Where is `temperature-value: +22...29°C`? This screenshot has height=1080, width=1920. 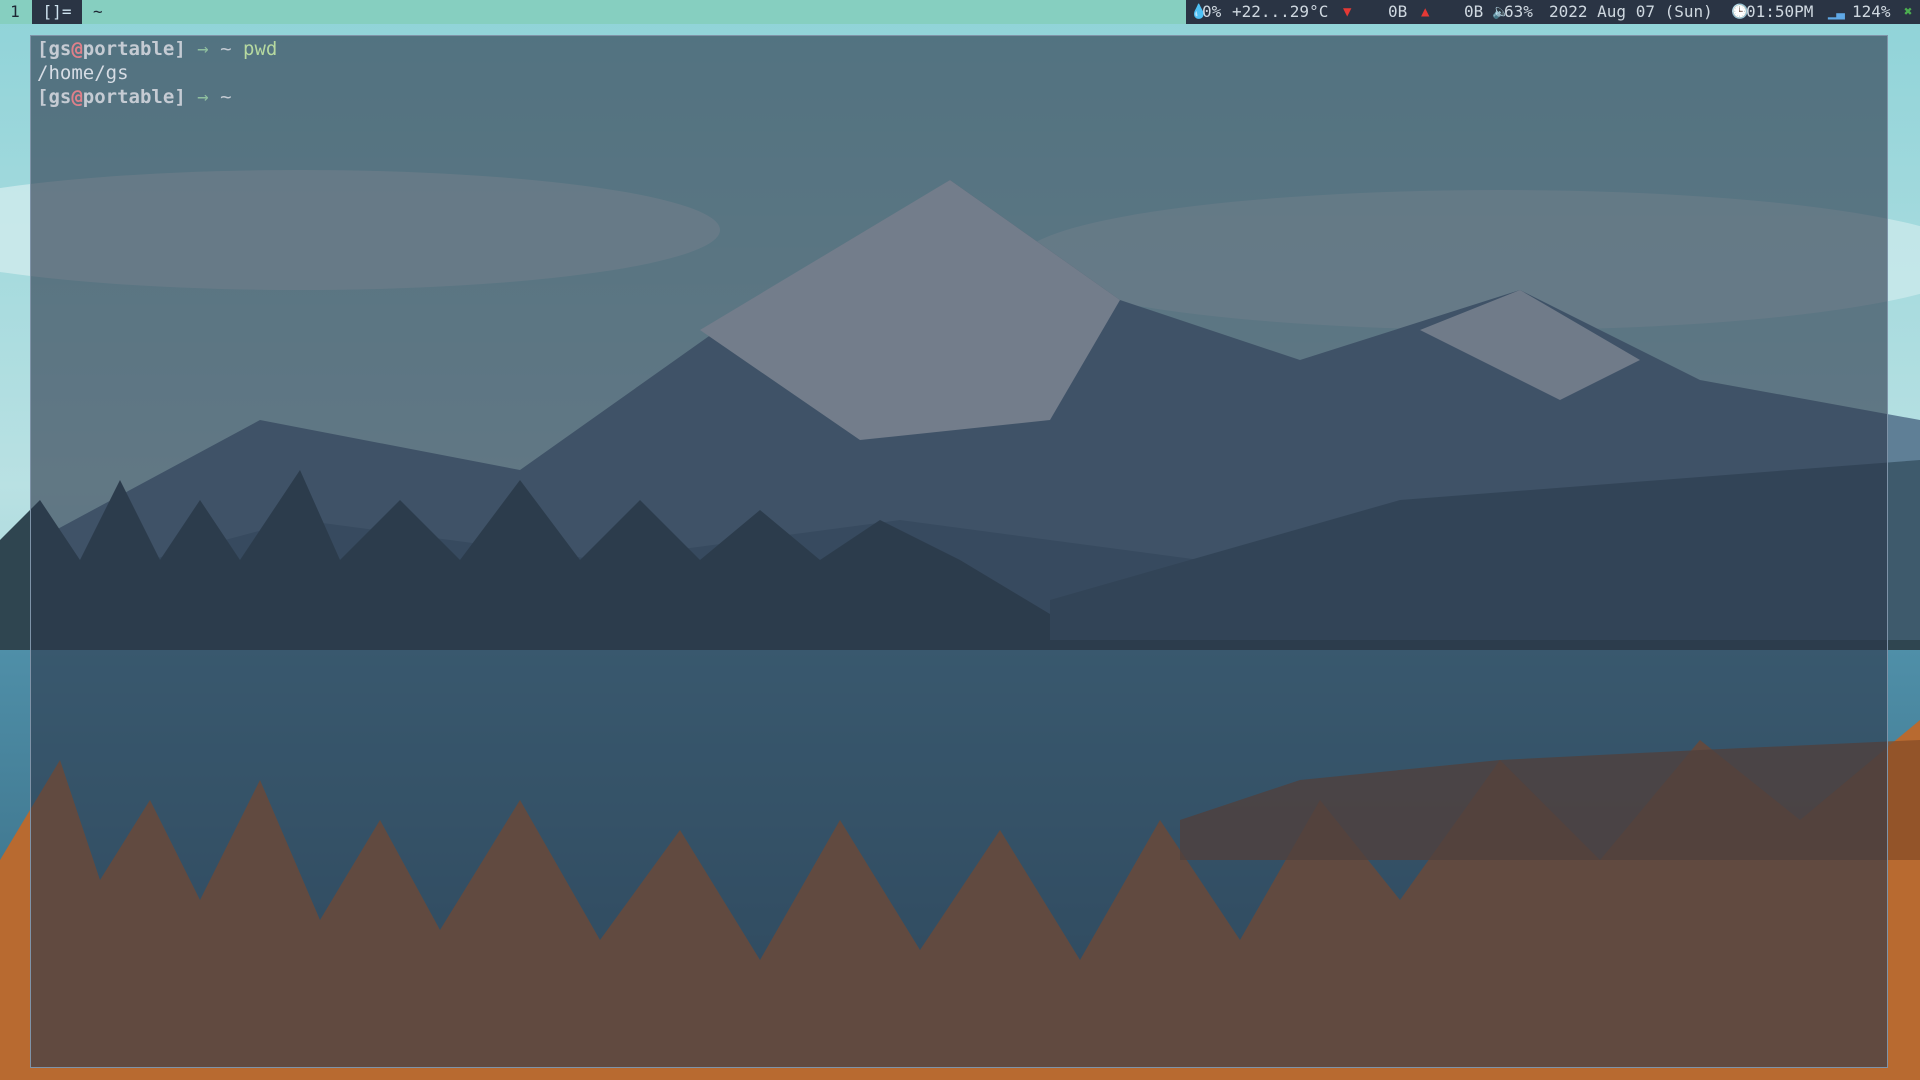 temperature-value: +22...29°C is located at coordinates (1280, 11).